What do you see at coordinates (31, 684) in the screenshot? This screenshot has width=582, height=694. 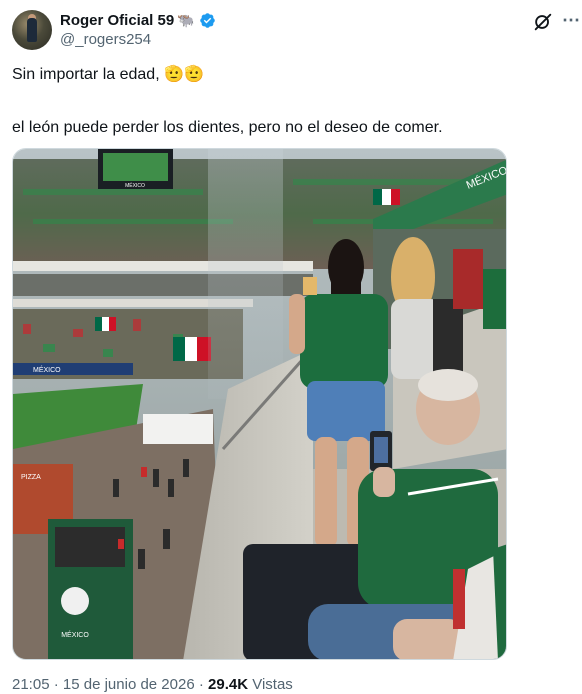 I see `tweet-time: 21:05` at bounding box center [31, 684].